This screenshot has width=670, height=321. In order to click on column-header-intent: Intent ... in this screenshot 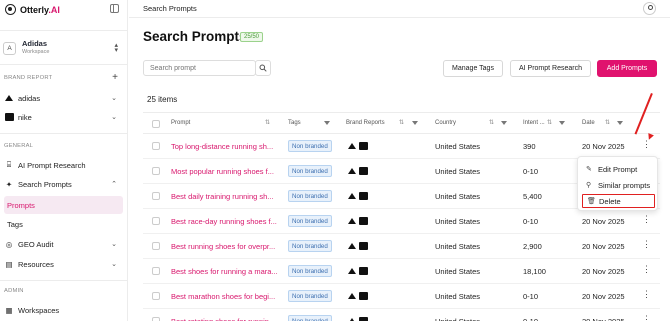, I will do `click(534, 123)`.